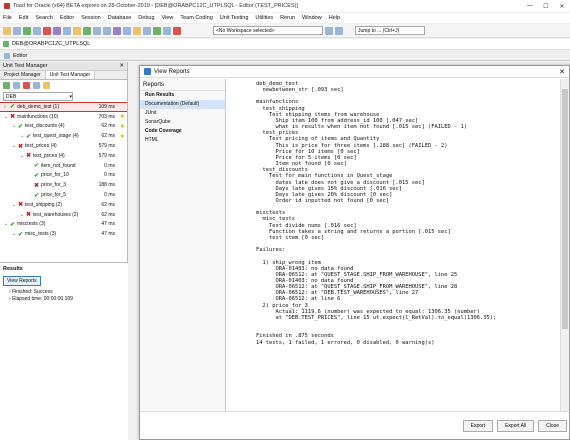 The height and width of the screenshot is (440, 570). What do you see at coordinates (182, 85) in the screenshot?
I see `reports-header: Reports` at bounding box center [182, 85].